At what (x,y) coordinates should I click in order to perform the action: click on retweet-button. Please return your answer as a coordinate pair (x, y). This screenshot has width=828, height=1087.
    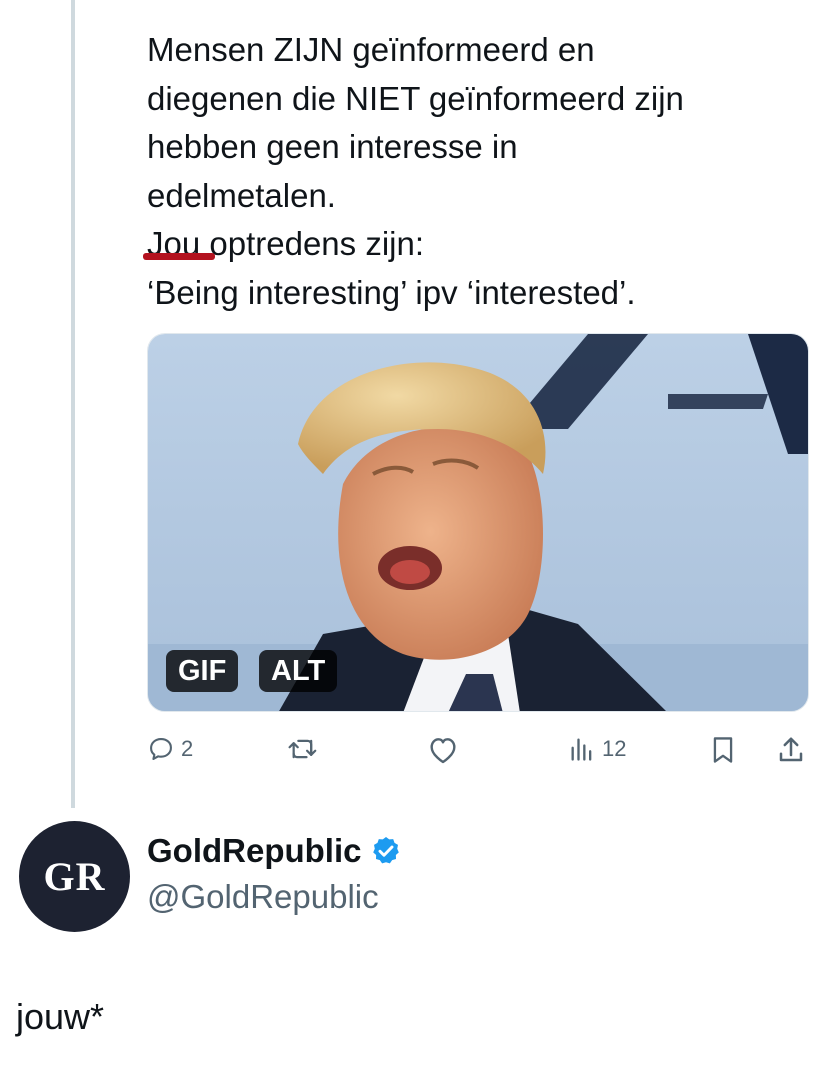
    Looking at the image, I should click on (303, 749).